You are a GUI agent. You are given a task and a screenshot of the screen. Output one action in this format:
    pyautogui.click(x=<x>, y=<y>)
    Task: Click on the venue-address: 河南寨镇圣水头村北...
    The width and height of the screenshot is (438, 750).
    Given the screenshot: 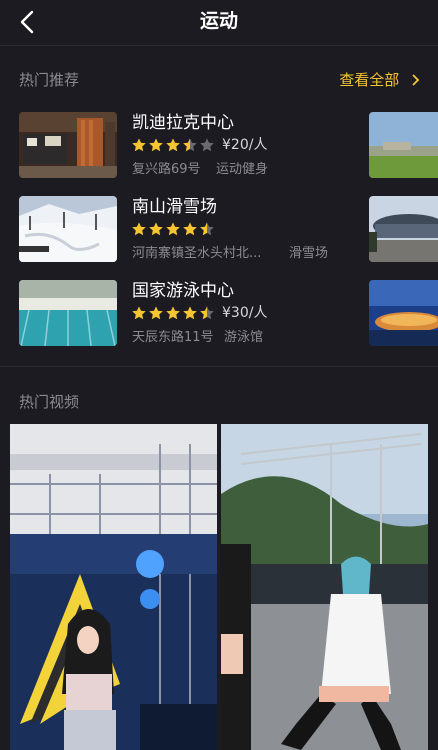 What is the action you would take?
    pyautogui.click(x=197, y=253)
    